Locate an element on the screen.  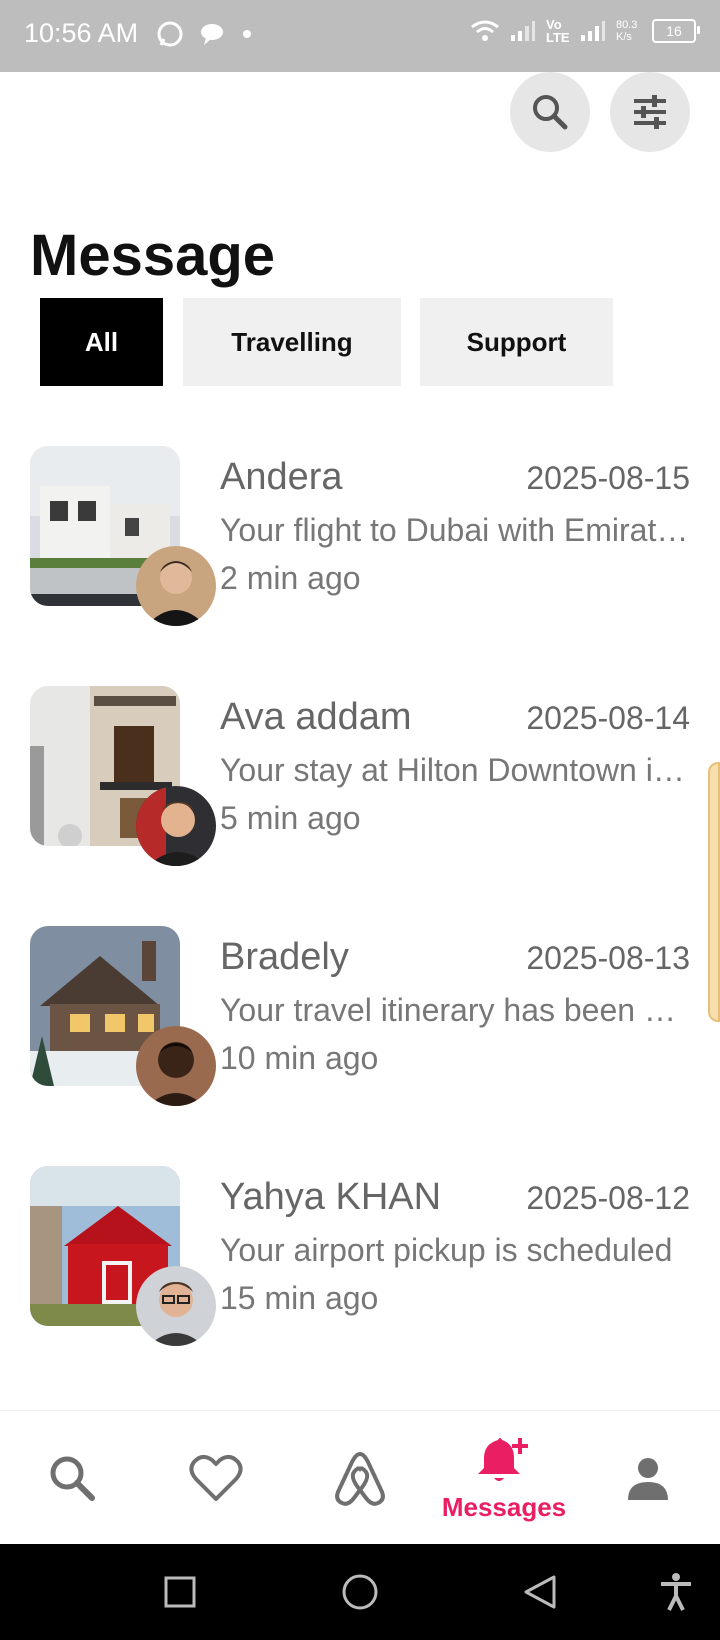
notification-icons is located at coordinates (205, 34).